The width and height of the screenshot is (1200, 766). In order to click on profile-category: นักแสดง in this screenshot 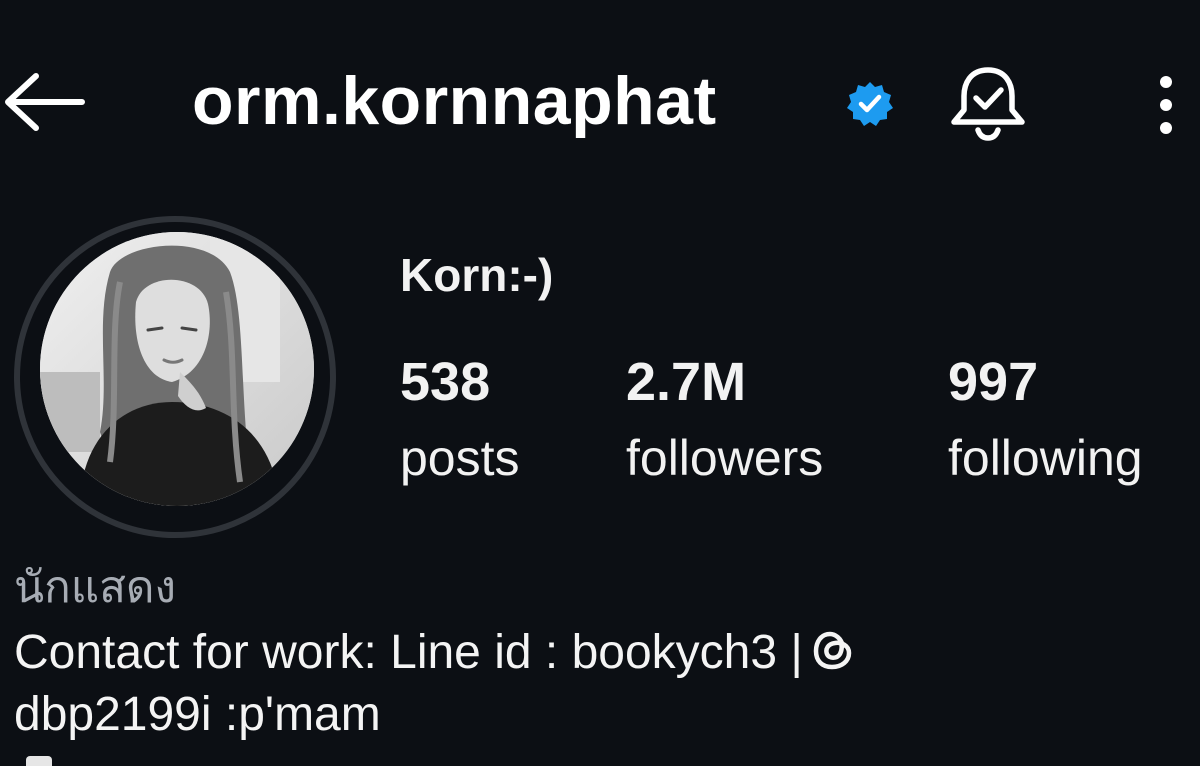, I will do `click(95, 587)`.